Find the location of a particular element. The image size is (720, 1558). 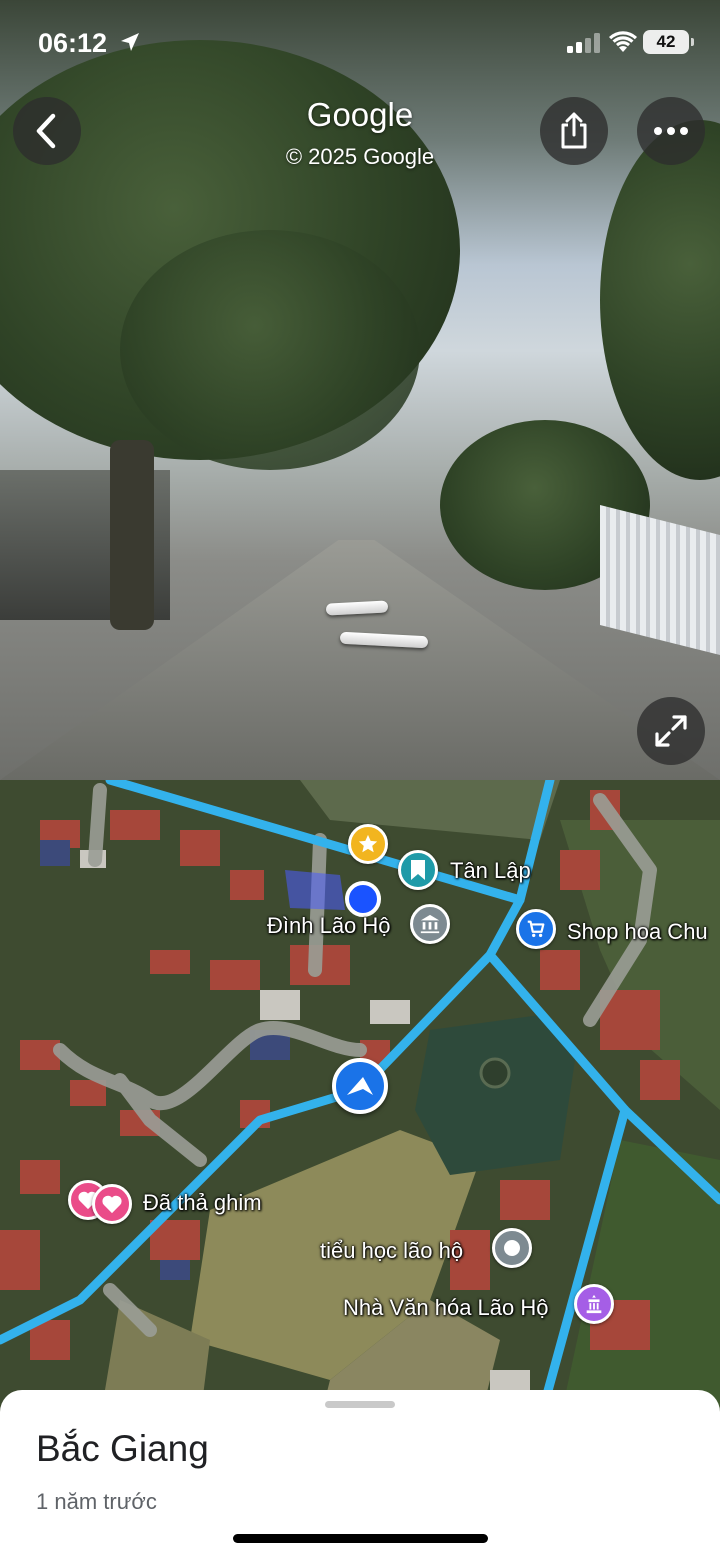

temple-pin is located at coordinates (430, 924).